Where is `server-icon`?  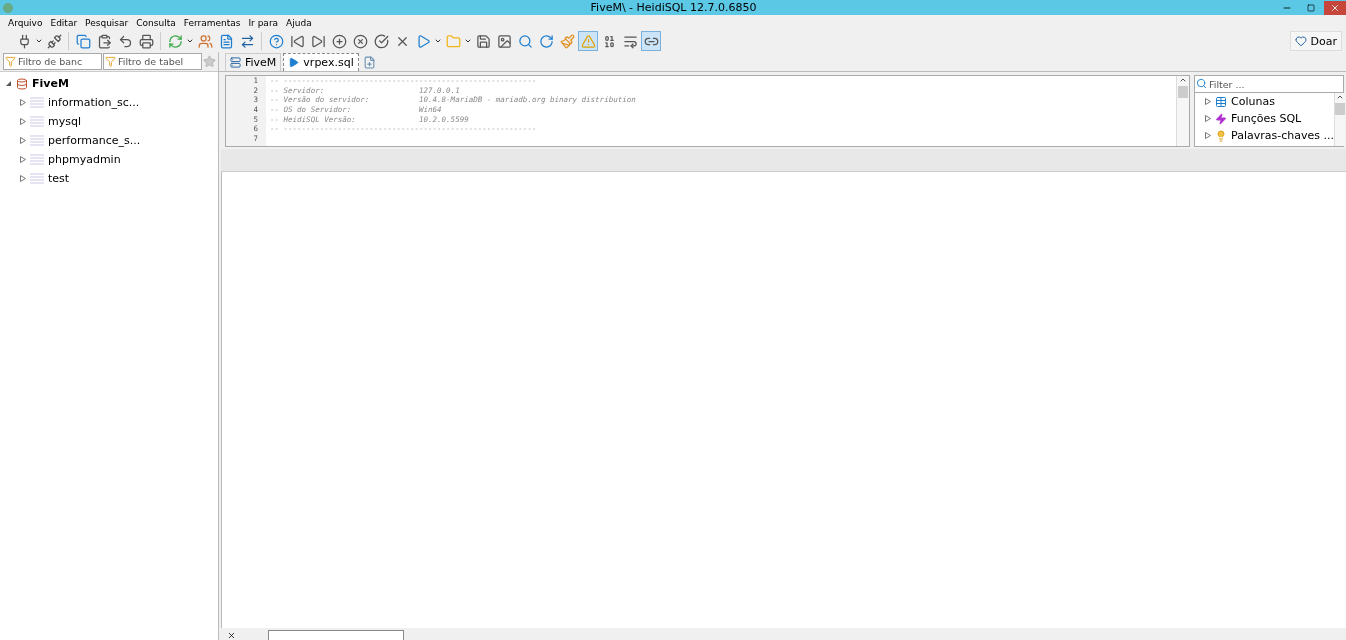
server-icon is located at coordinates (235, 62).